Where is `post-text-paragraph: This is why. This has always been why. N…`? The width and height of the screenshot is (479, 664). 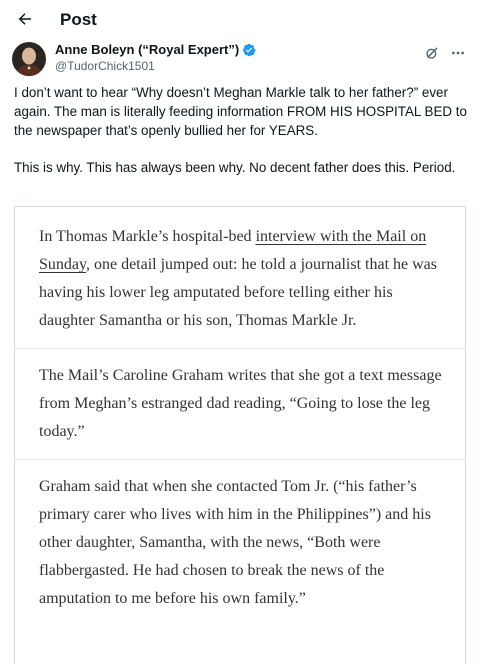 post-text-paragraph: This is why. This has always been why. N… is located at coordinates (235, 168).